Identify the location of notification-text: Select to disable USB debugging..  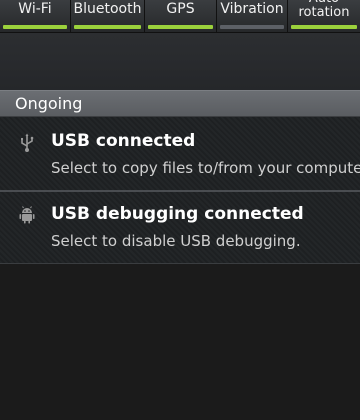
(176, 241).